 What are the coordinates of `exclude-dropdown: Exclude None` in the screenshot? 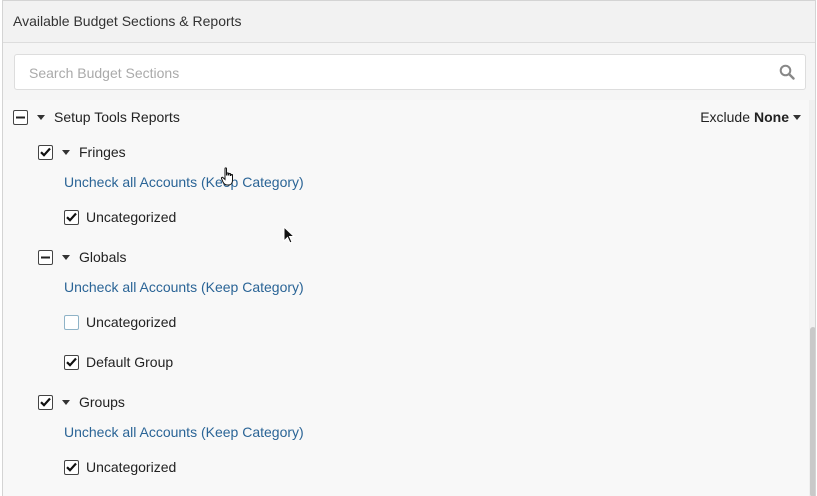 It's located at (750, 117).